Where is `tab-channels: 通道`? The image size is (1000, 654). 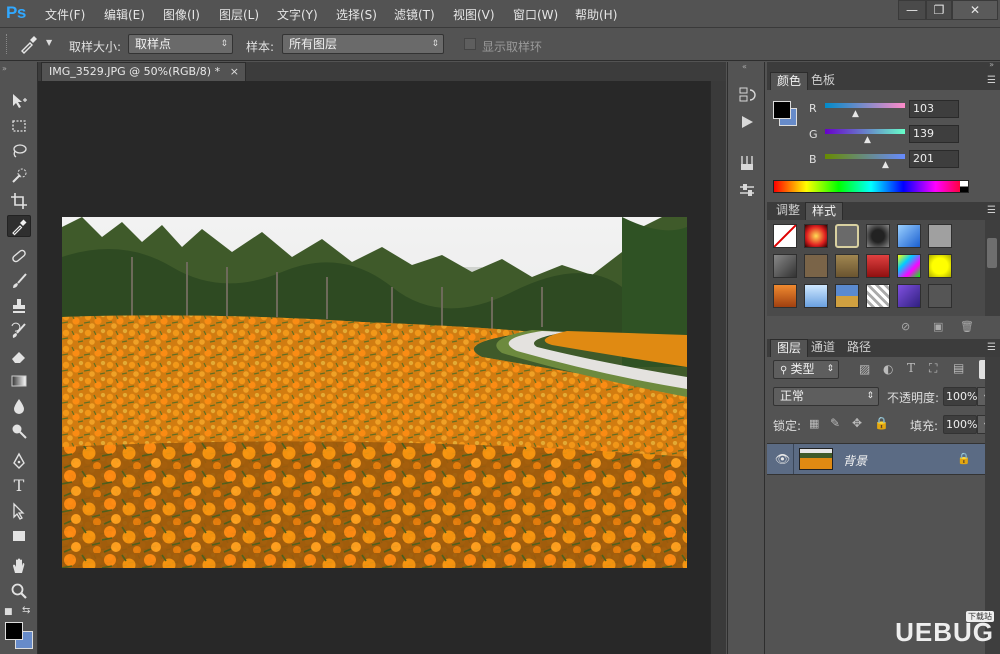
tab-channels: 通道 is located at coordinates (823, 348).